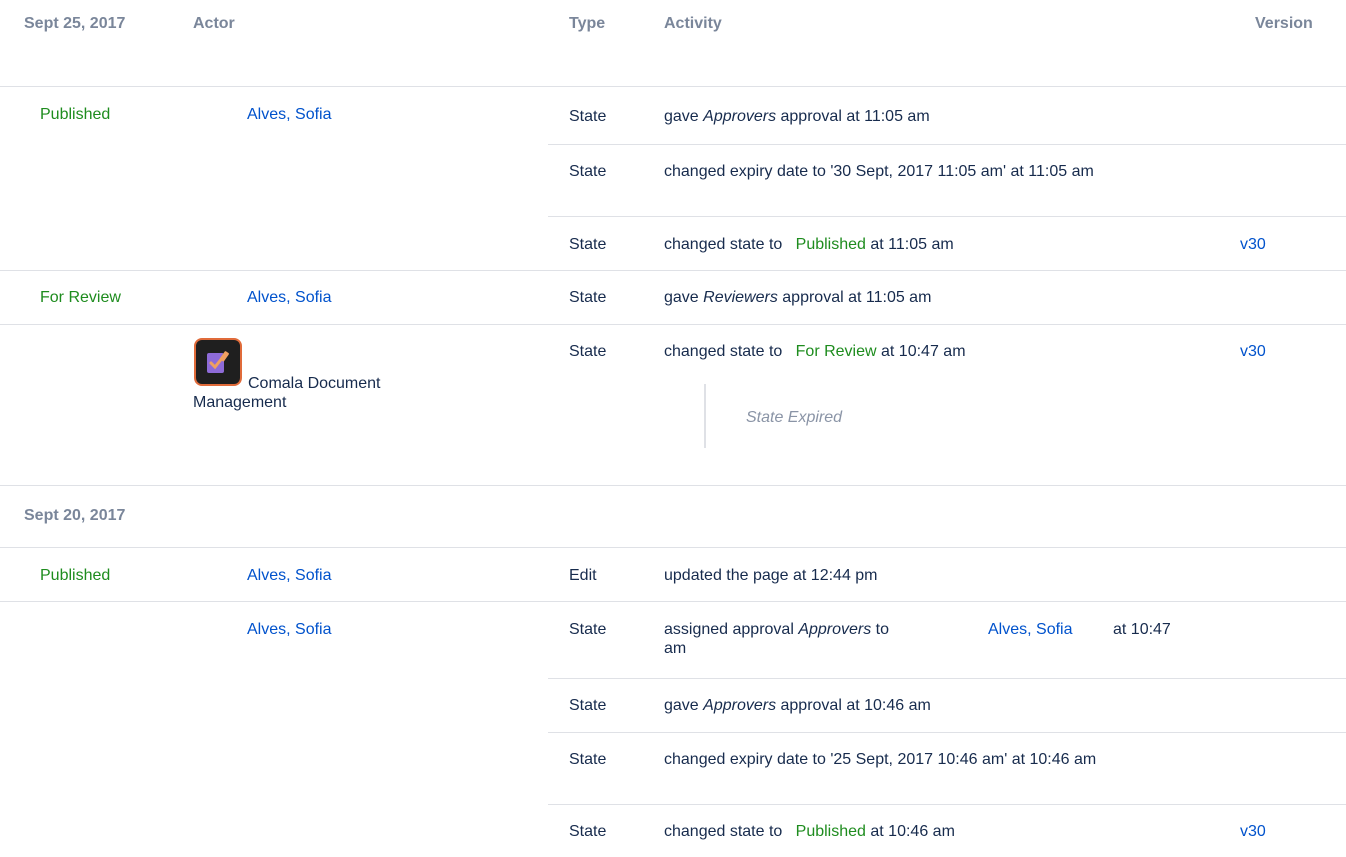 Image resolution: width=1346 pixels, height=857 pixels. I want to click on date-header-sept-20: Sept 20, 2017, so click(75, 515).